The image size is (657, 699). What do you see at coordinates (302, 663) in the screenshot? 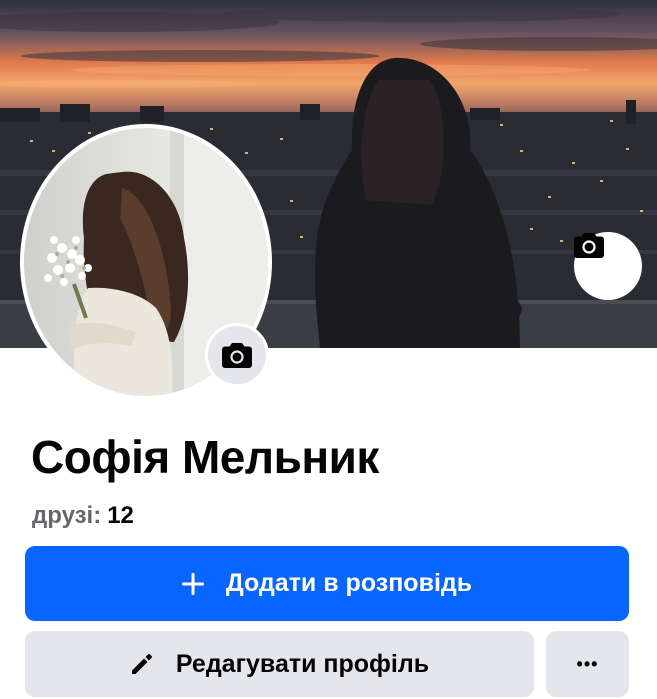
I see `edit-profile-label: Редагувати профіль` at bounding box center [302, 663].